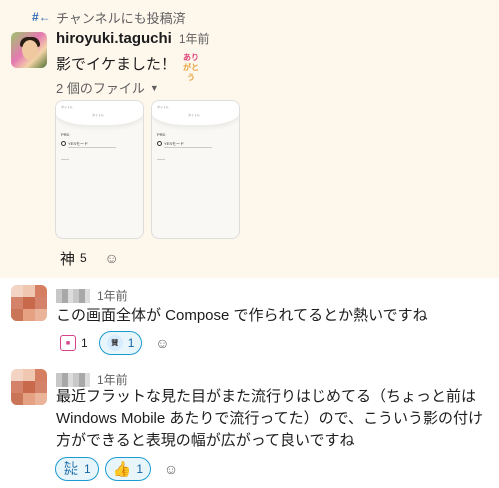 The image size is (499, 488). What do you see at coordinates (242, 315) in the screenshot?
I see `message-text: この画面全体が Compose で作られてるとか熱いですね` at bounding box center [242, 315].